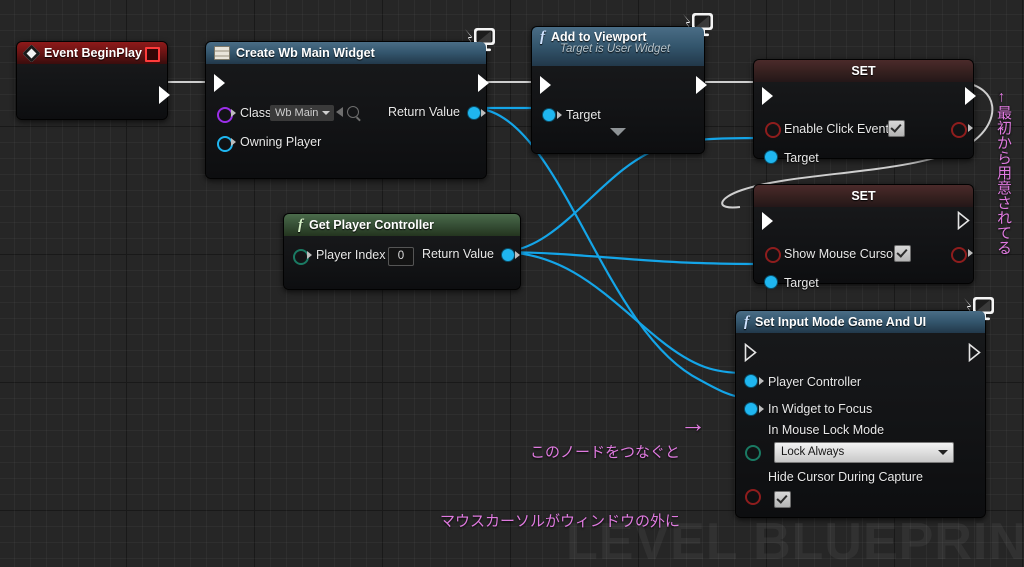 Image resolution: width=1024 pixels, height=567 pixels. I want to click on widget-icon, so click(222, 53).